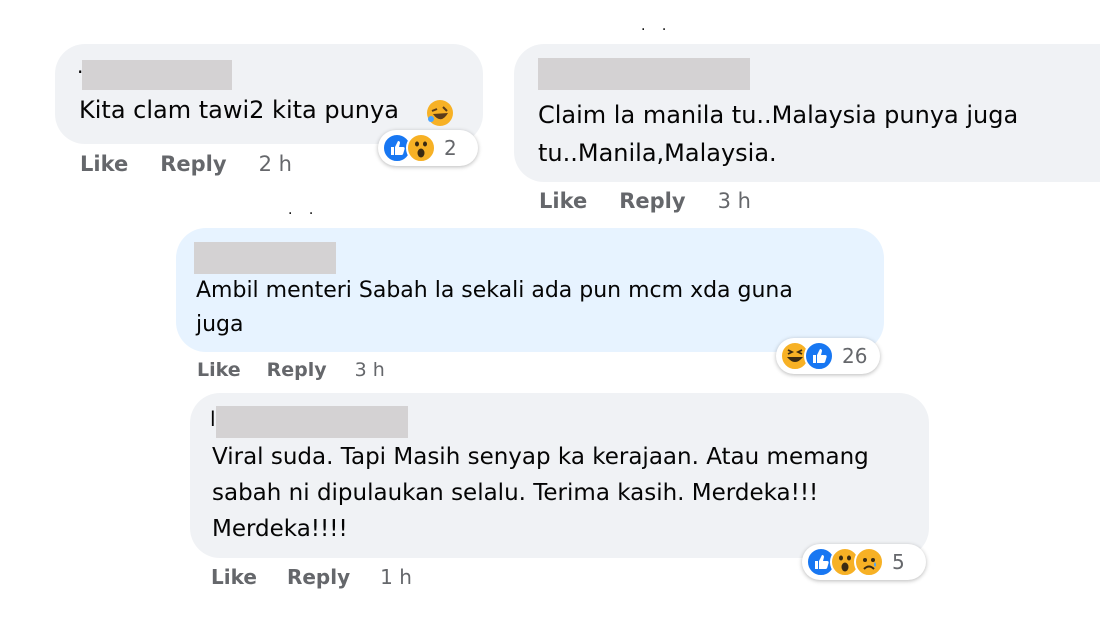 The image size is (1100, 619). Describe the element at coordinates (396, 577) in the screenshot. I see `timestamp: 1 h` at that location.